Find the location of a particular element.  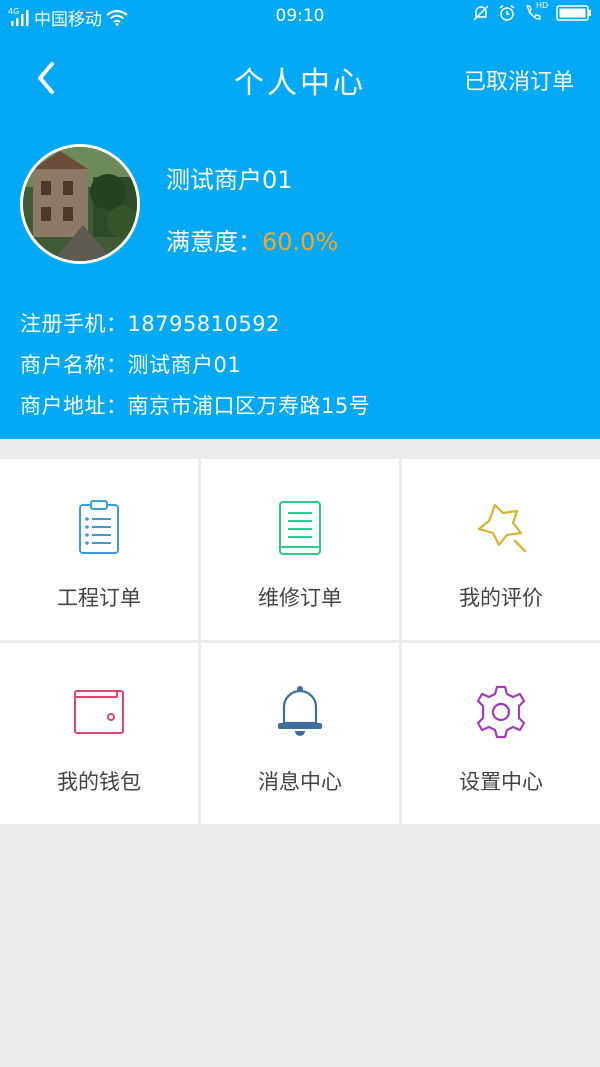

menu-label: 维修订单 is located at coordinates (300, 598).